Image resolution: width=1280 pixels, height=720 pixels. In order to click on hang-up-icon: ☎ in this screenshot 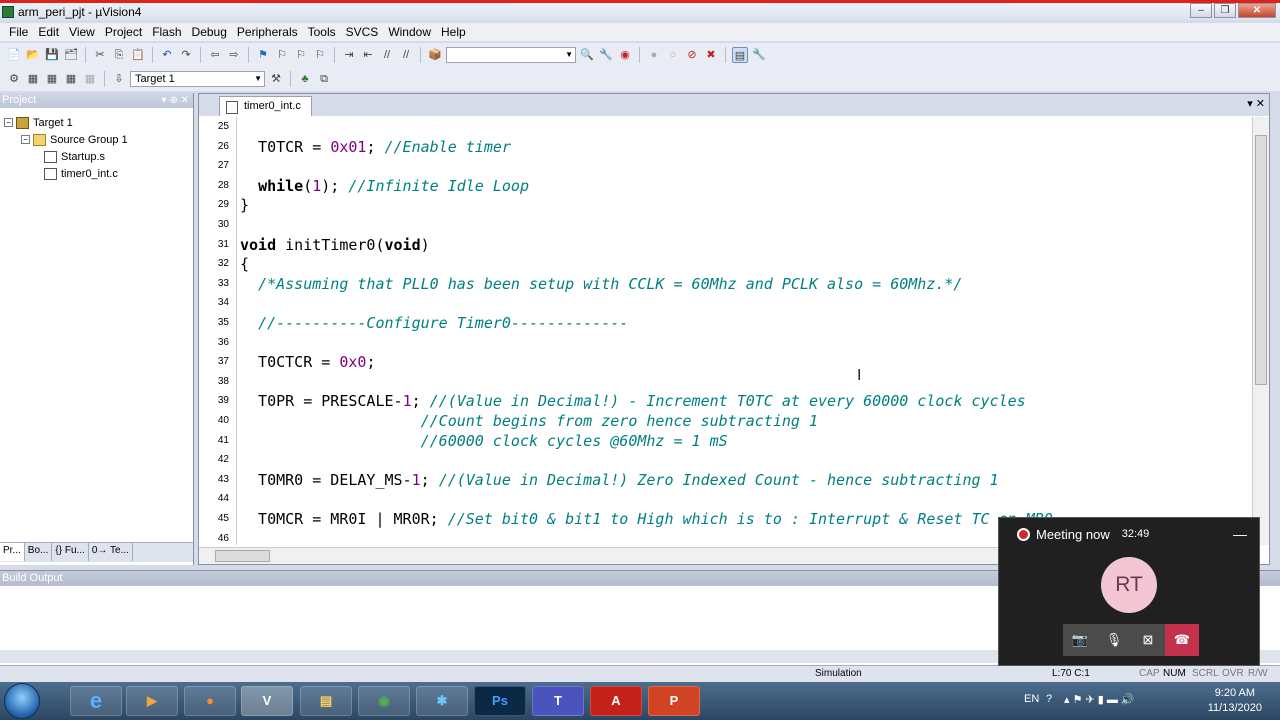, I will do `click(1182, 640)`.